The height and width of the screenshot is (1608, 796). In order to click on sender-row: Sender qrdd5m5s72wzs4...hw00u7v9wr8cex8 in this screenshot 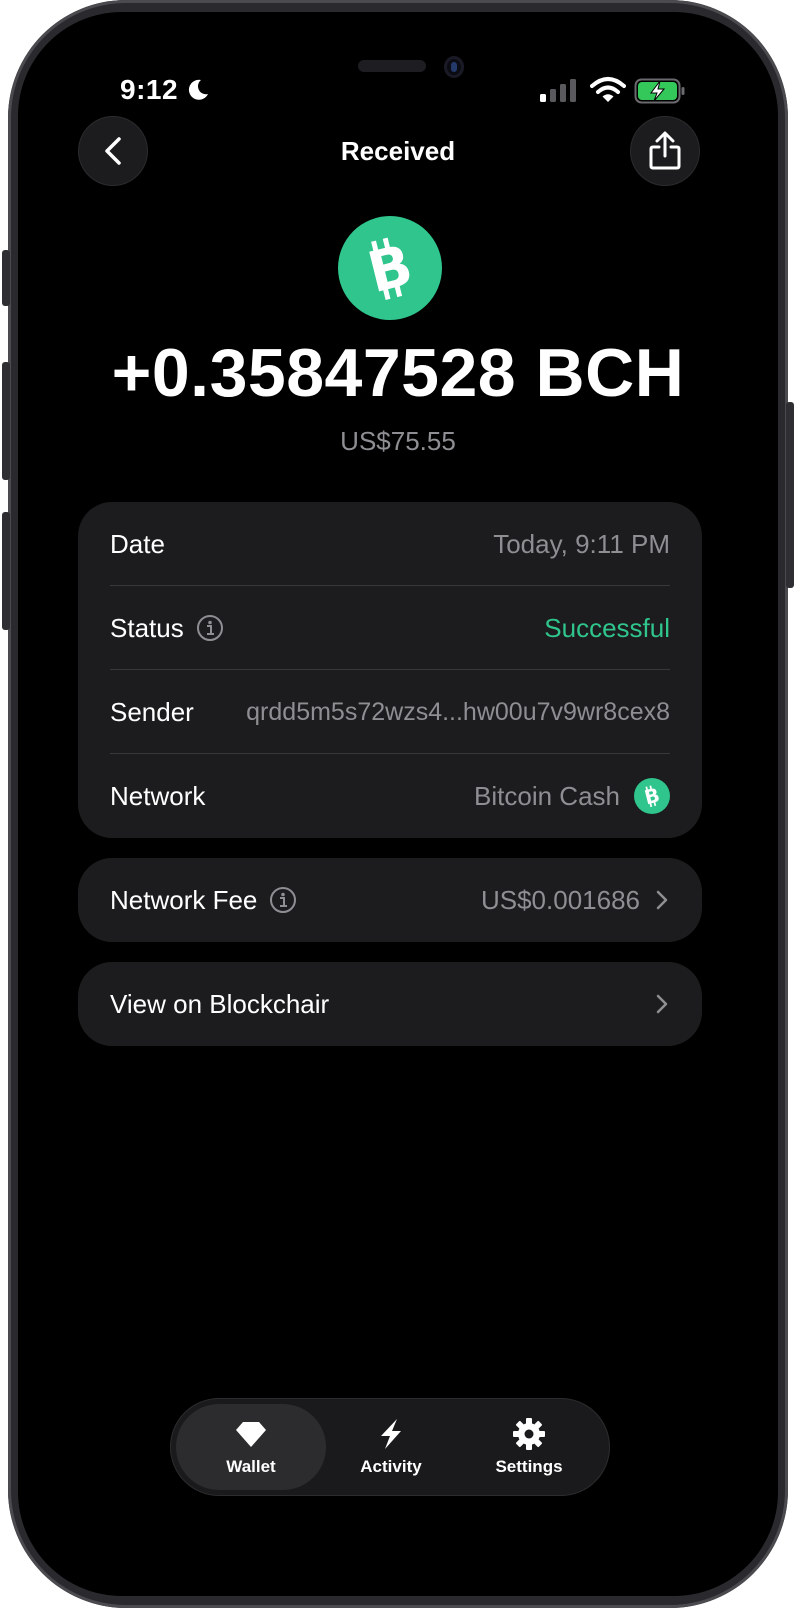, I will do `click(390, 712)`.